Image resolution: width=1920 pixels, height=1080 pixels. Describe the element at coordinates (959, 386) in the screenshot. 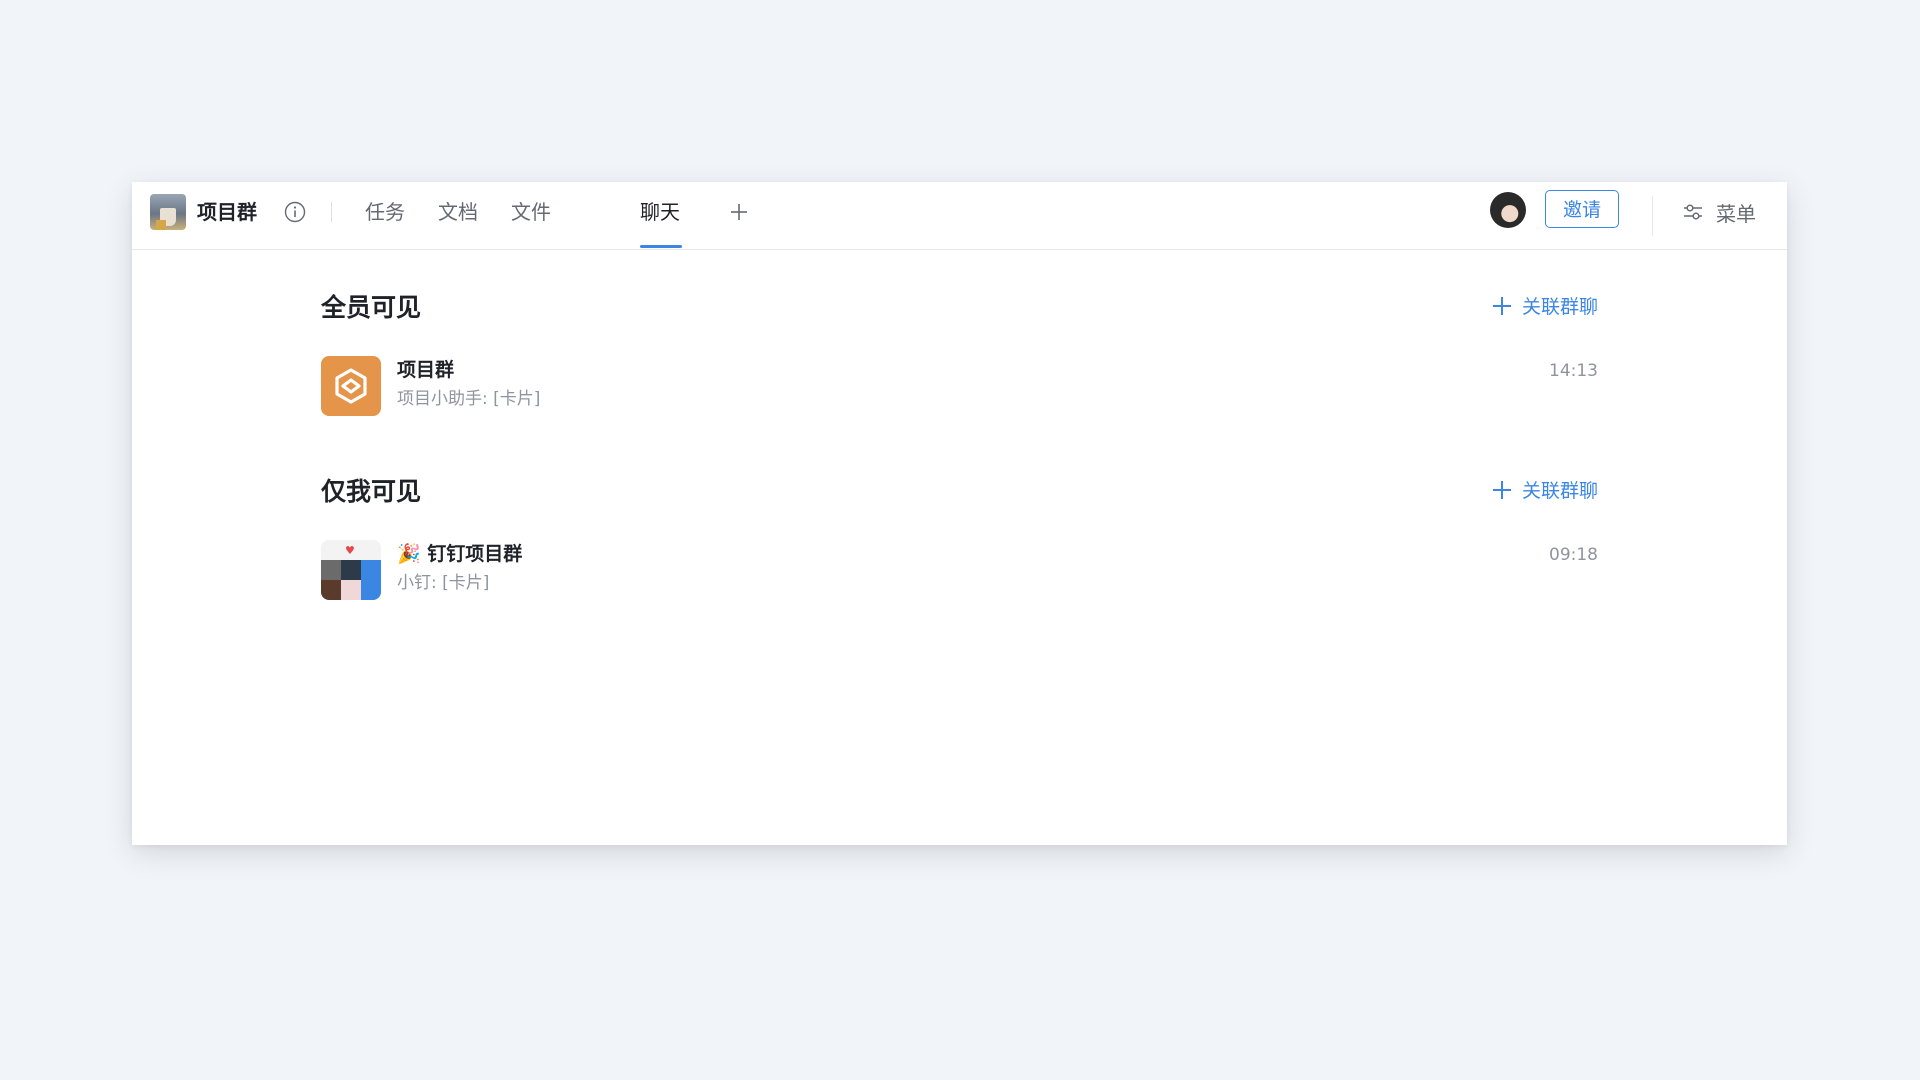

I see `chat-list-item: 项目群 项目小助手: [卡片] 14:13` at that location.